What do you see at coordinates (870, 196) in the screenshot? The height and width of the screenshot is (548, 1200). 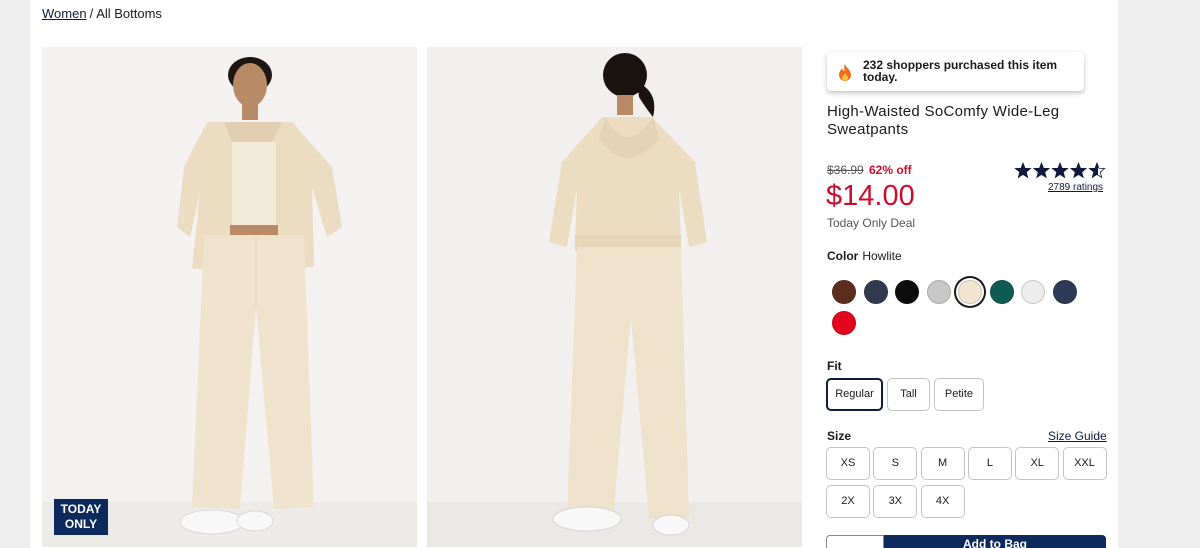 I see `sale-price: $14.00` at bounding box center [870, 196].